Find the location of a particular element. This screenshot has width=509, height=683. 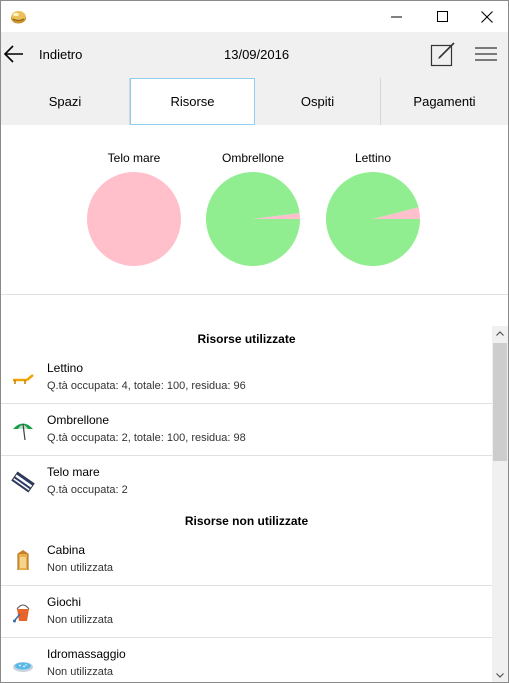

chart-ombrellone: Ombrellone is located at coordinates (253, 209).